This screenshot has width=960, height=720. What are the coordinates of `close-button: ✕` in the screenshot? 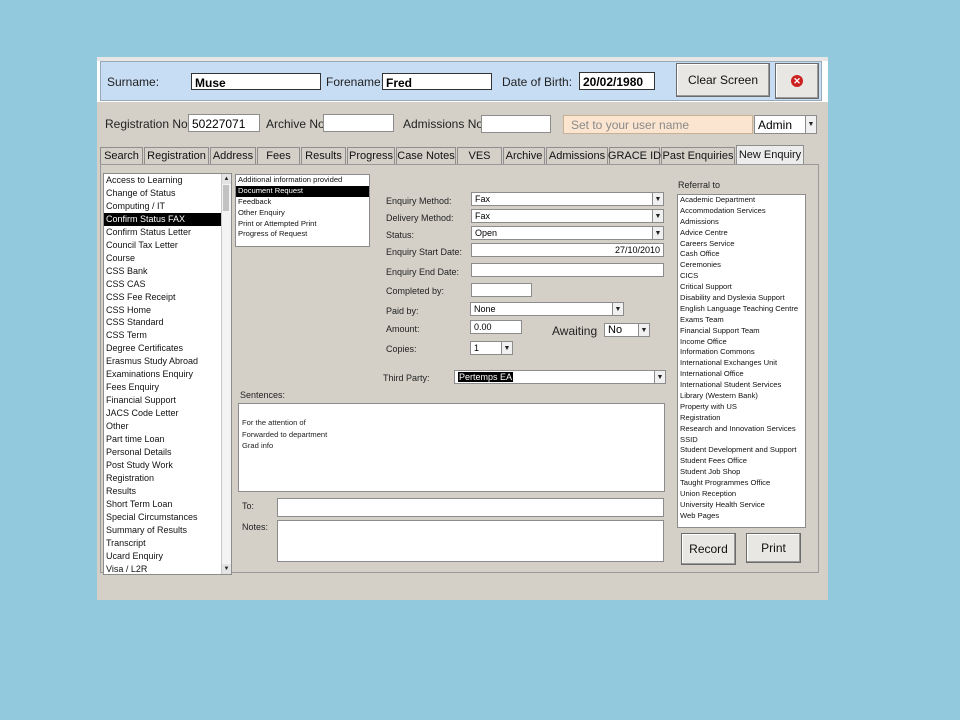 It's located at (797, 81).